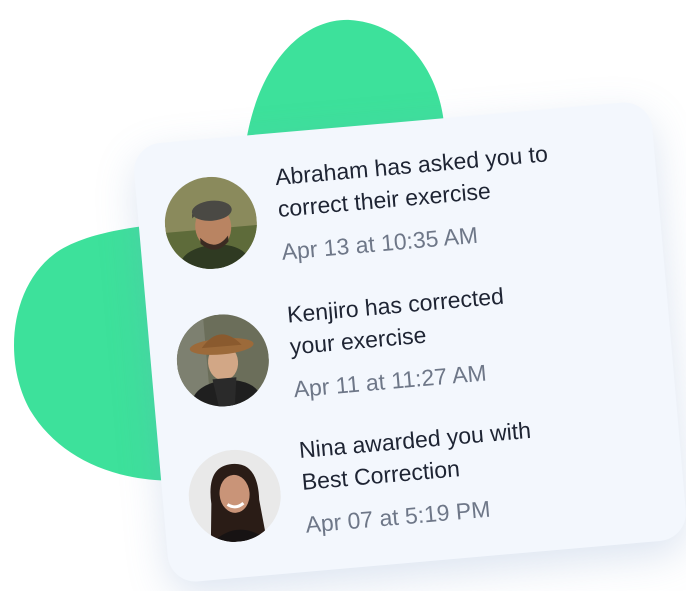 The image size is (686, 591). What do you see at coordinates (414, 455) in the screenshot?
I see `notification-message: Nina awarded you with Best Correction` at bounding box center [414, 455].